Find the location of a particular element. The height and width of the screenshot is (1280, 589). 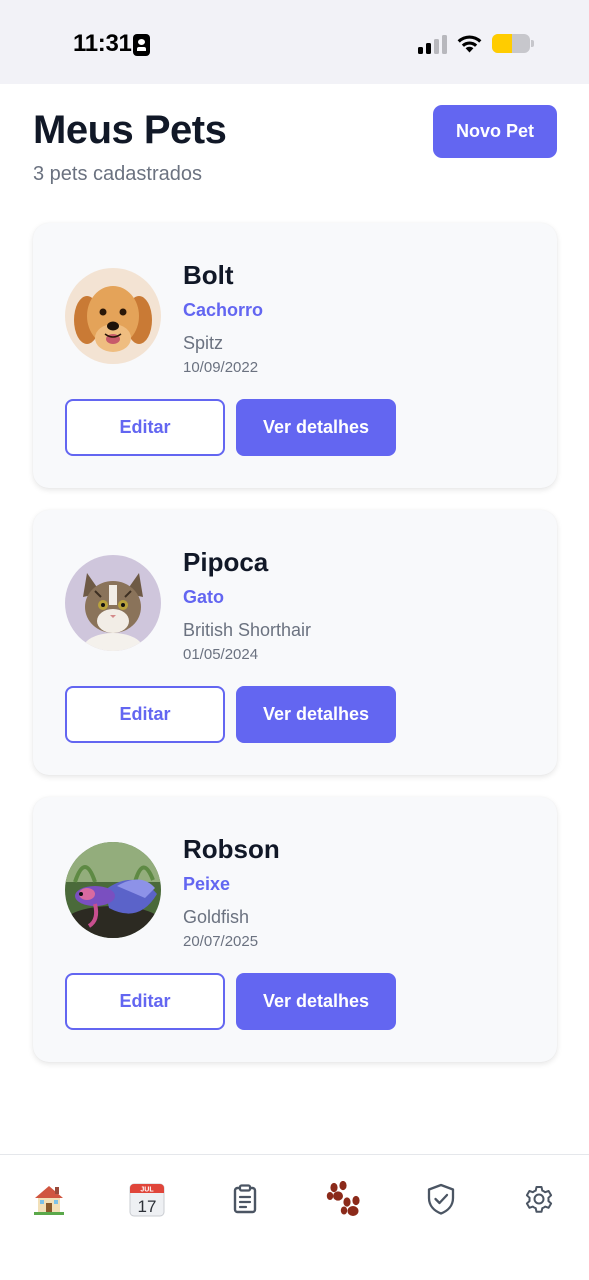

pet-breed: Spitz is located at coordinates (203, 343).